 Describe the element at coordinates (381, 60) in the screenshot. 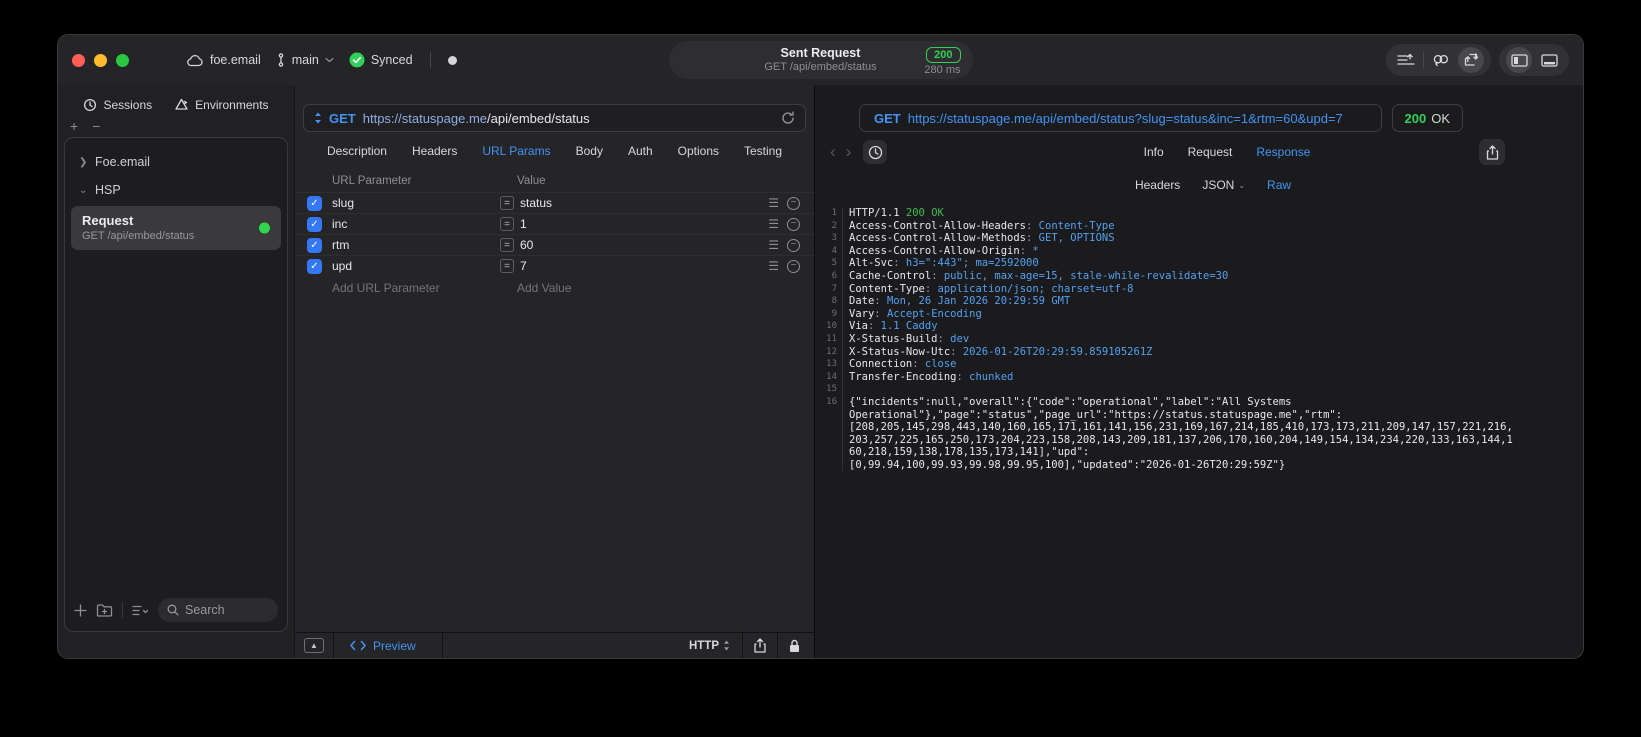

I see `sync-status: Synced` at that location.